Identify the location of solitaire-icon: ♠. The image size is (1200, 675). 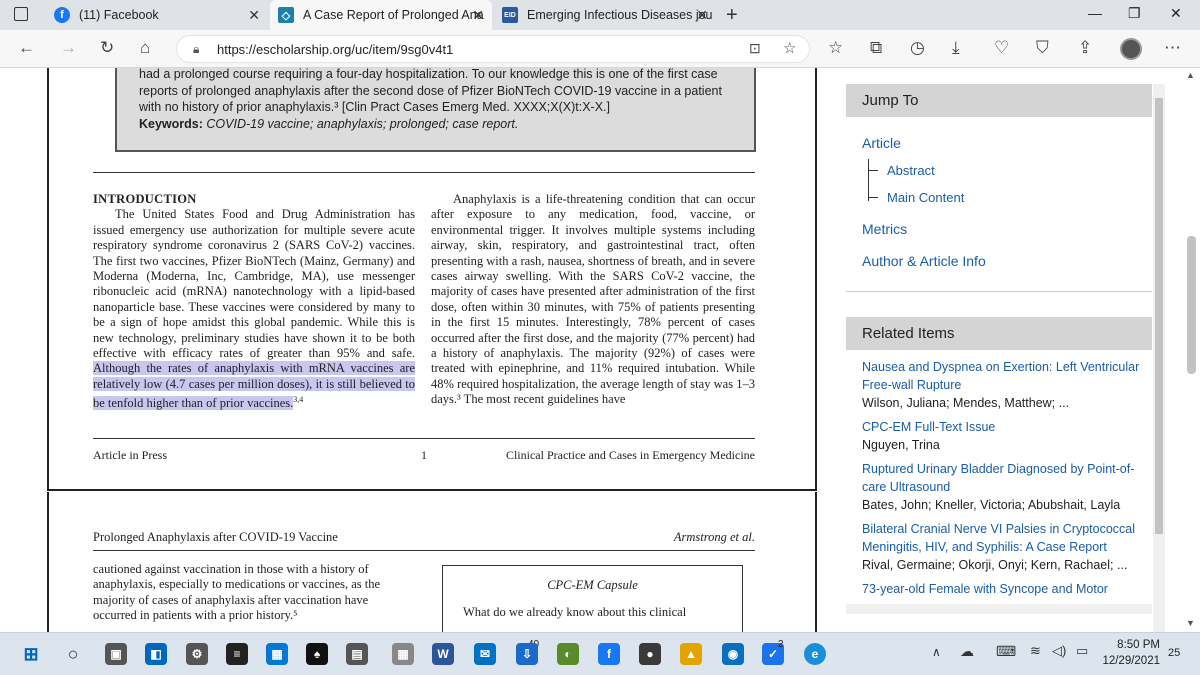
(317, 654).